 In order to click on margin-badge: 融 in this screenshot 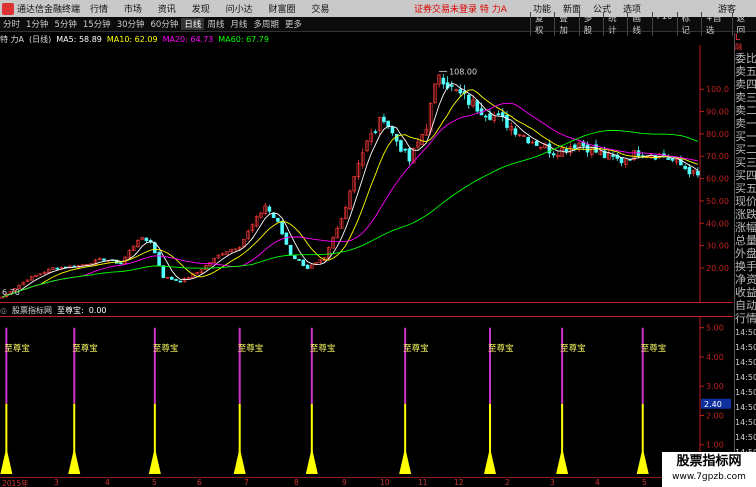, I will do `click(738, 47)`.